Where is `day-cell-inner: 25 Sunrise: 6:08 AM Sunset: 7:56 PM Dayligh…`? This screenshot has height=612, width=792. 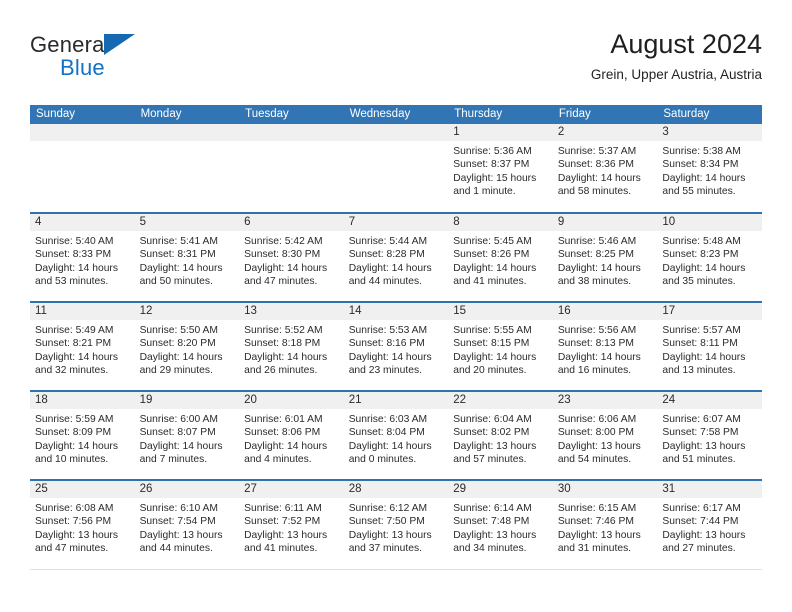 day-cell-inner: 25 Sunrise: 6:08 AM Sunset: 7:56 PM Dayligh… is located at coordinates (82, 525).